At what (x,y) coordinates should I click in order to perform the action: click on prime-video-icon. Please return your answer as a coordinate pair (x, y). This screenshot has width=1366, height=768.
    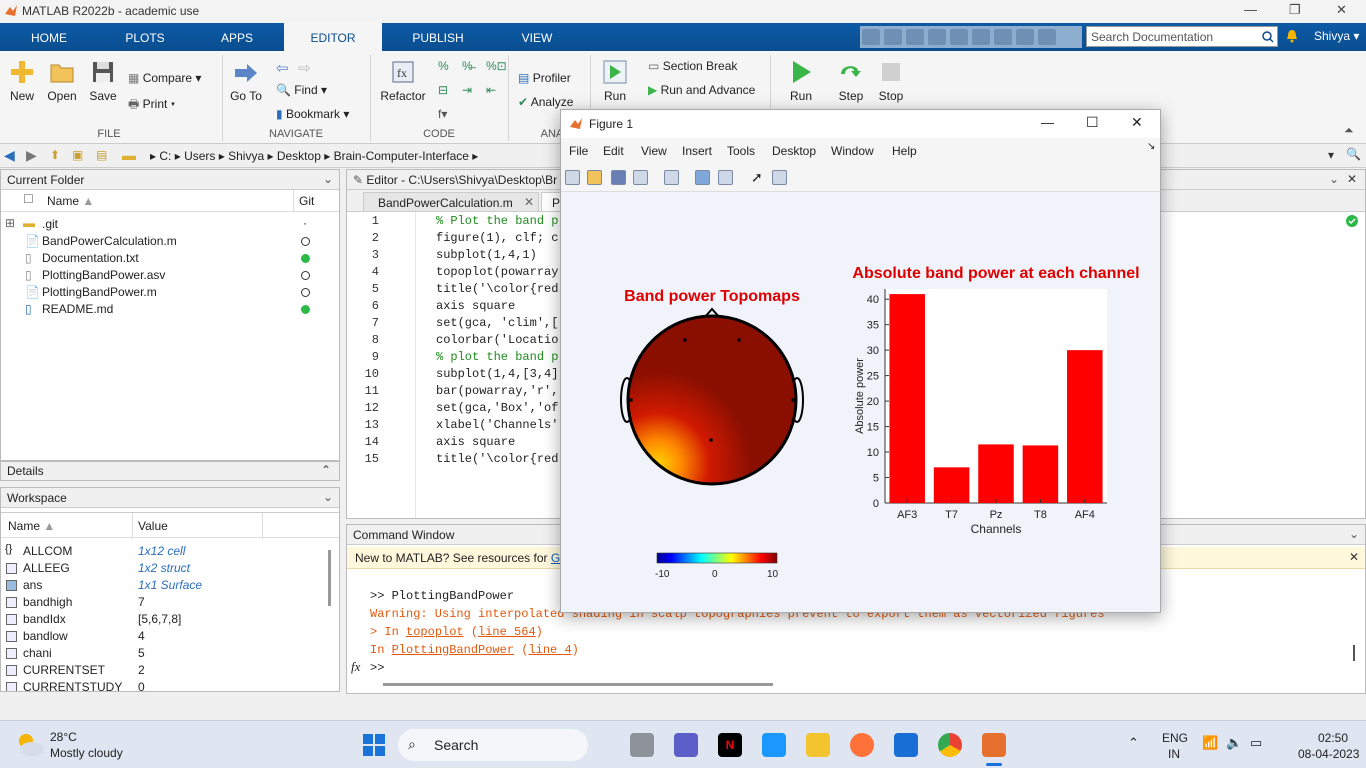
    Looking at the image, I should click on (774, 745).